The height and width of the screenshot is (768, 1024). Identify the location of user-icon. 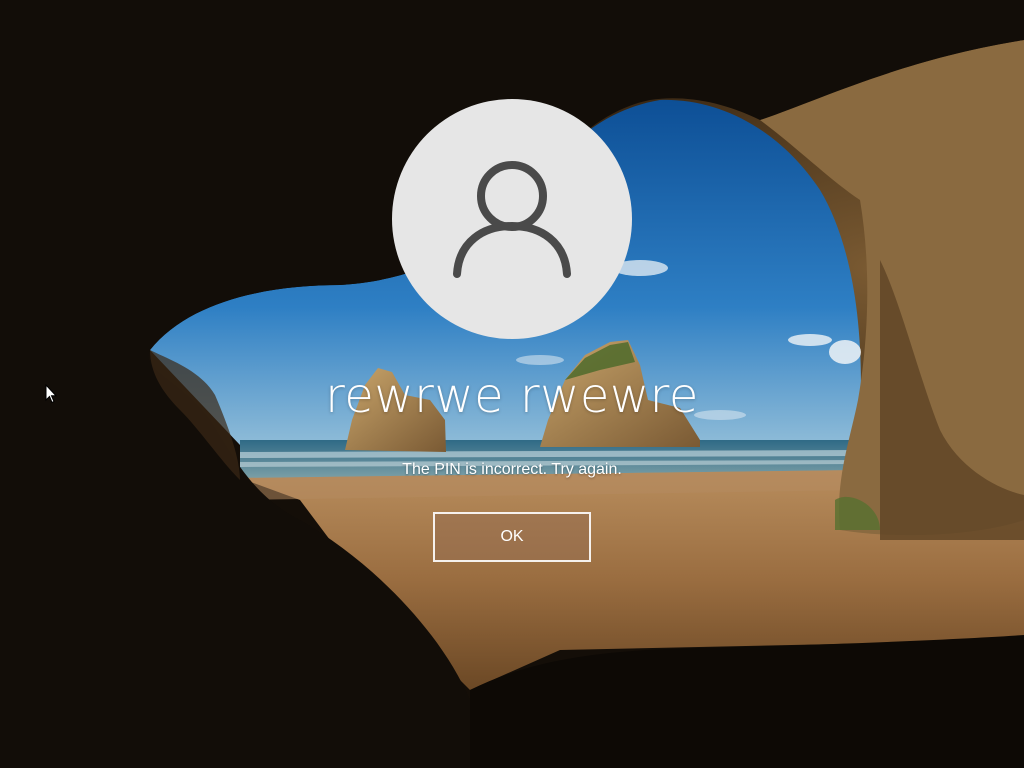
(512, 219).